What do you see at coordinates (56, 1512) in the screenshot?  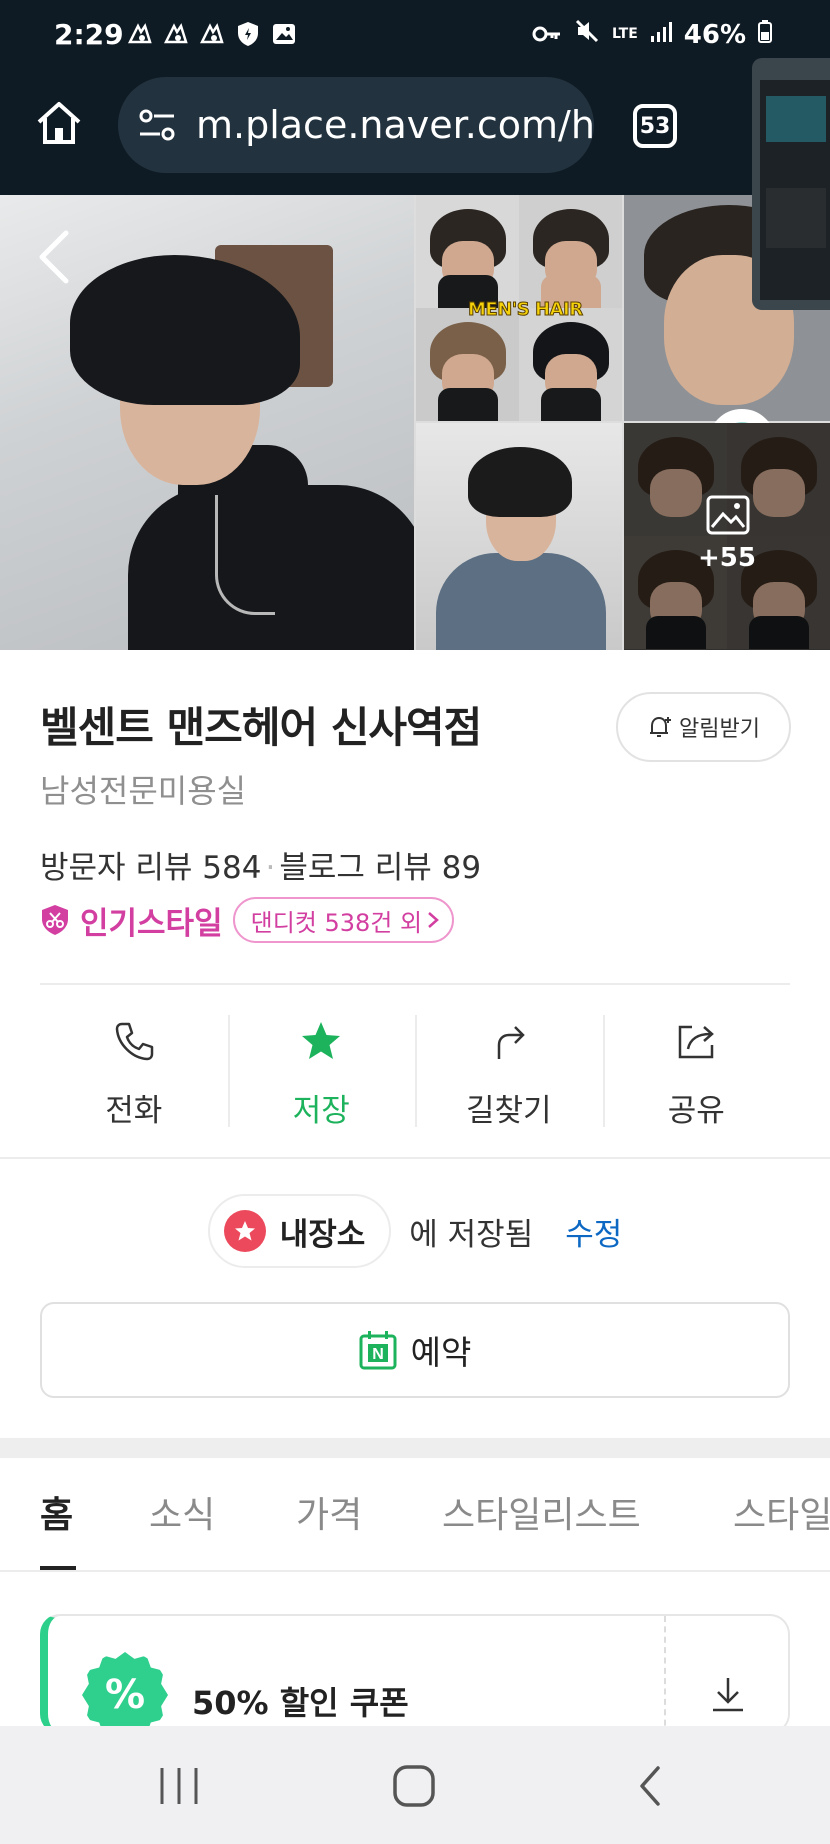 I see `tab-home: 홈` at bounding box center [56, 1512].